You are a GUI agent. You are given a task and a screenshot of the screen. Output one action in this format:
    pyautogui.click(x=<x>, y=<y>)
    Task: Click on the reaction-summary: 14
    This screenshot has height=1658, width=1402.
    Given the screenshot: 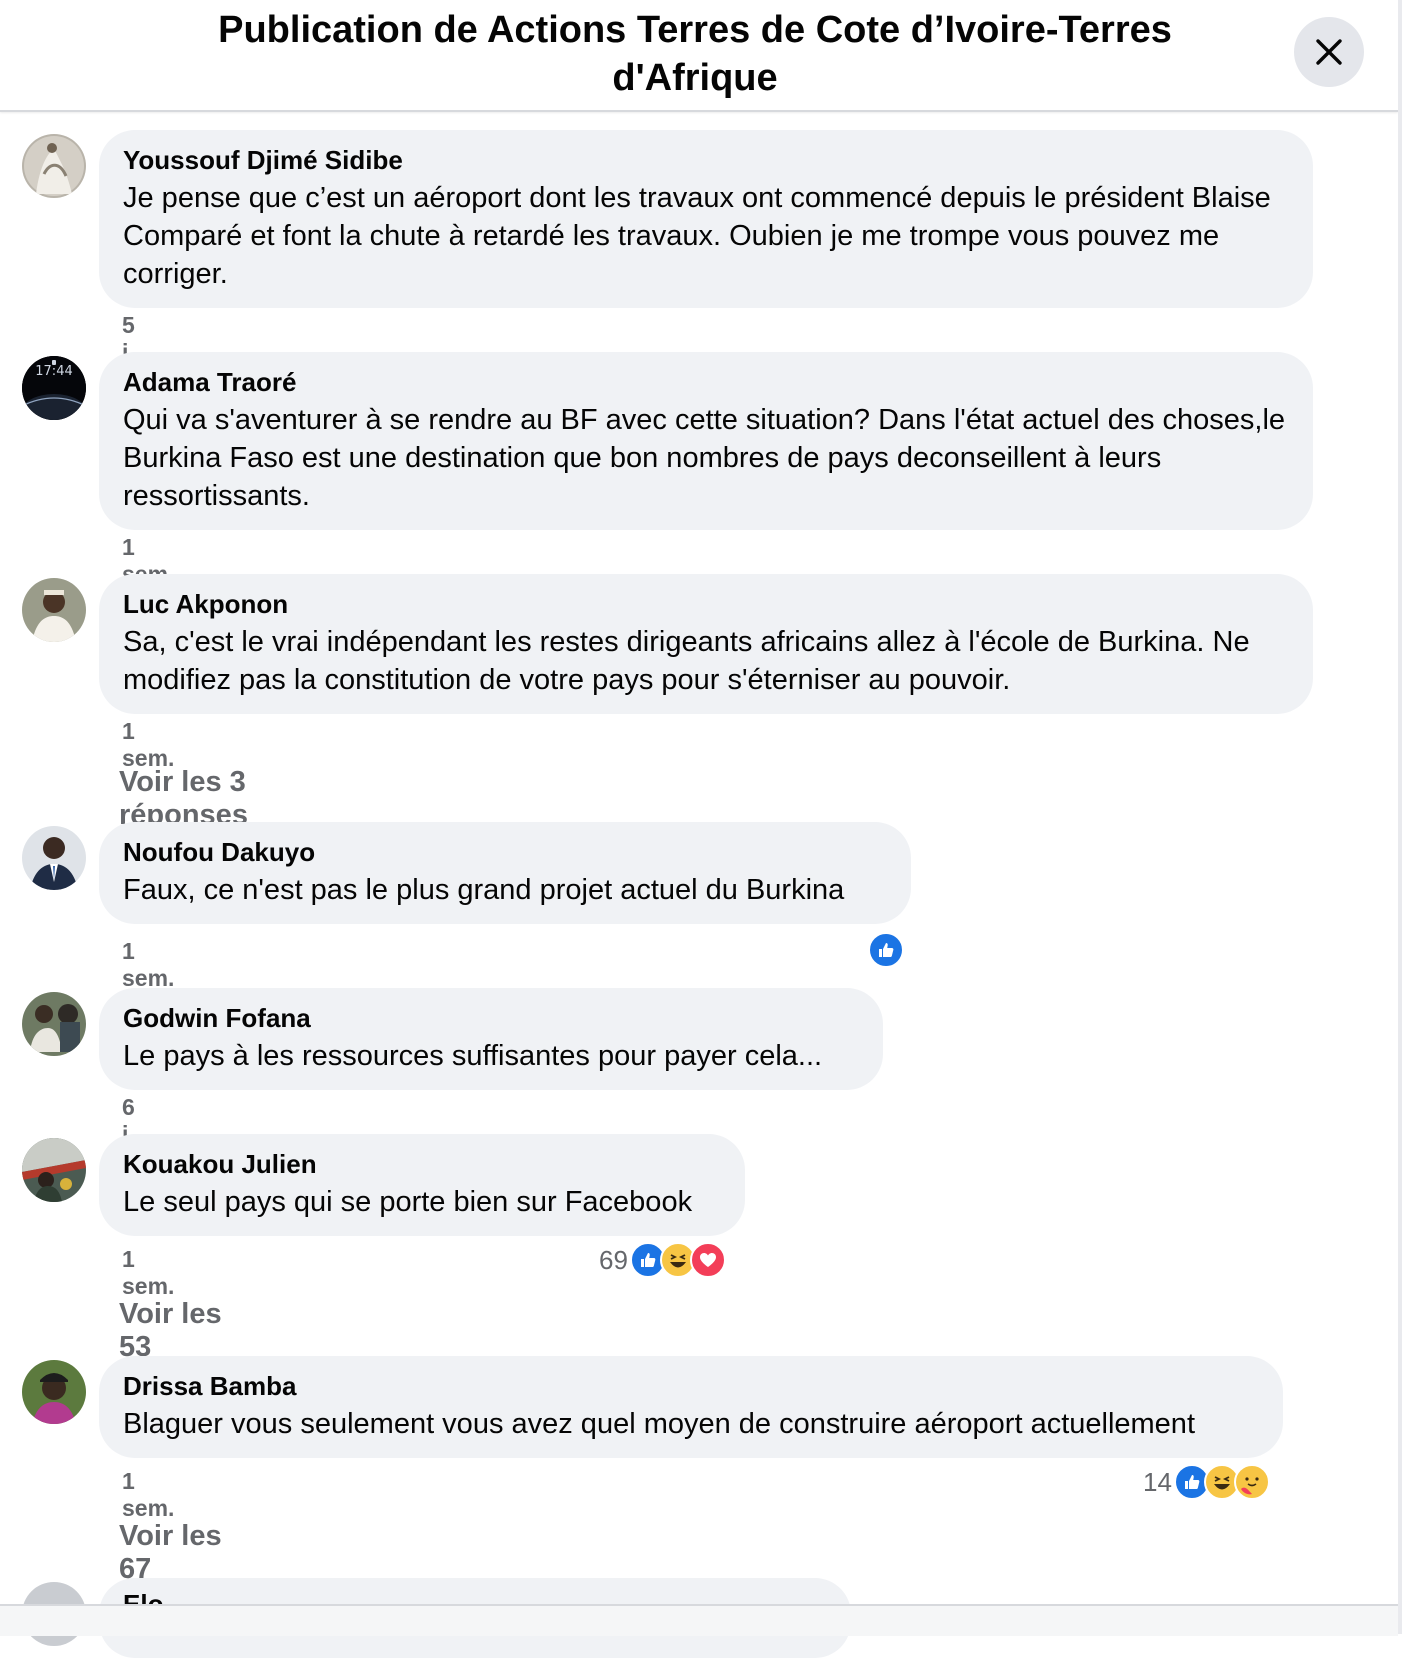 What is the action you would take?
    pyautogui.click(x=1206, y=1482)
    